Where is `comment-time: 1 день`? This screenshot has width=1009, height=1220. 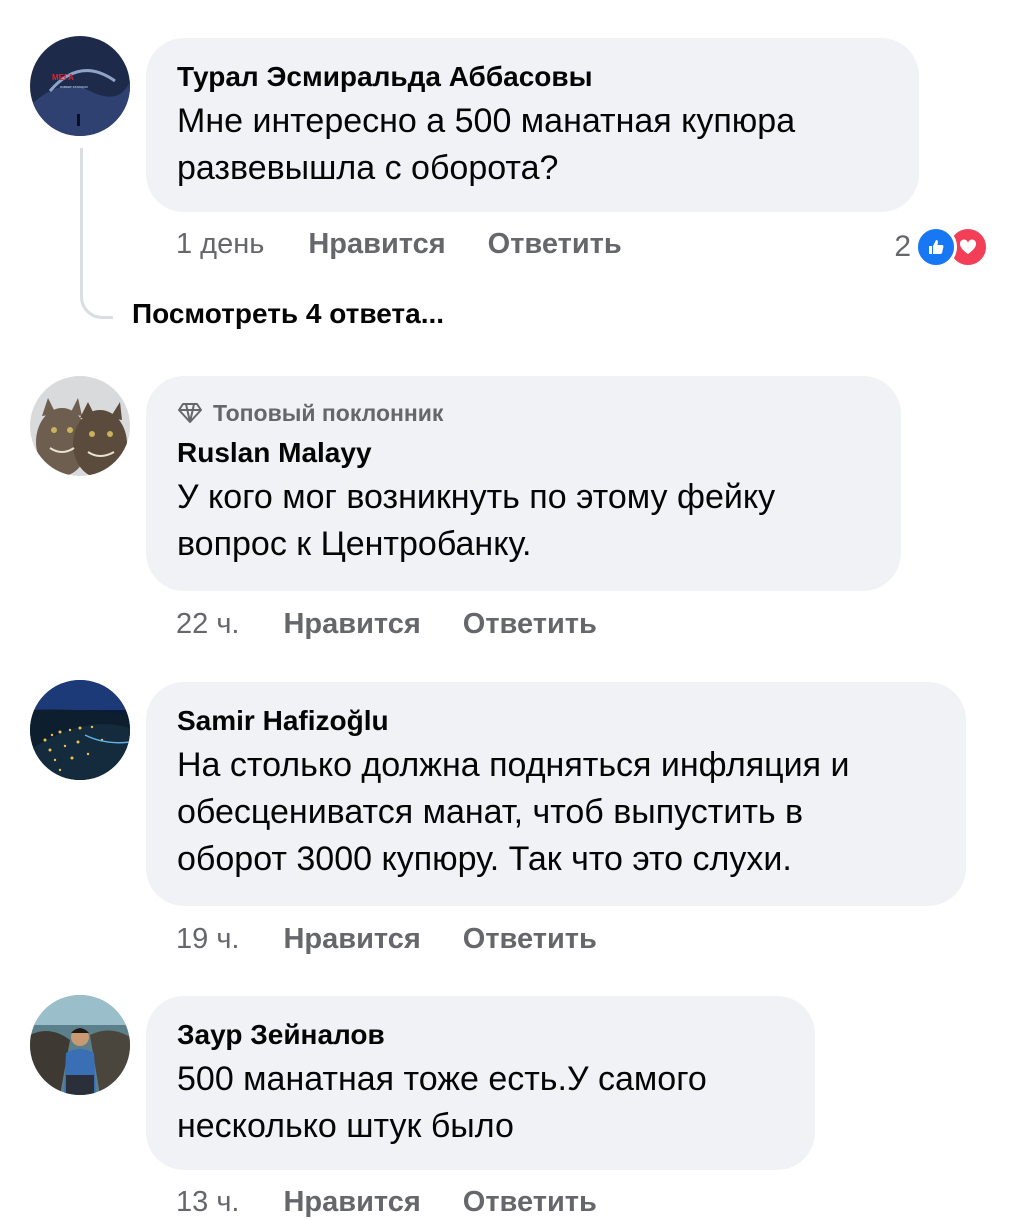
comment-time: 1 день is located at coordinates (220, 244).